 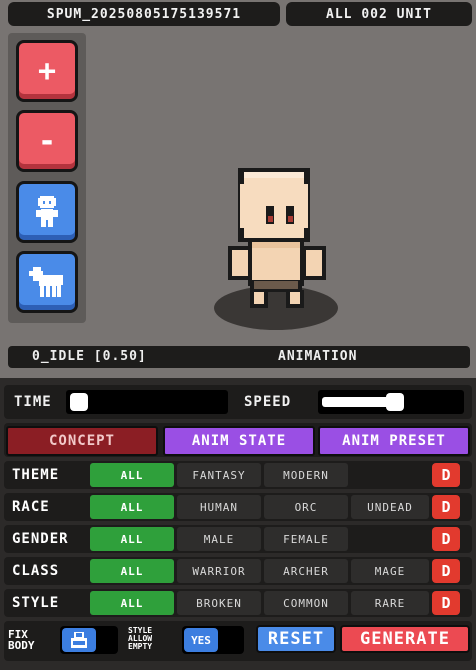 What do you see at coordinates (390, 507) in the screenshot?
I see `race-option-undead: UNDEAD` at bounding box center [390, 507].